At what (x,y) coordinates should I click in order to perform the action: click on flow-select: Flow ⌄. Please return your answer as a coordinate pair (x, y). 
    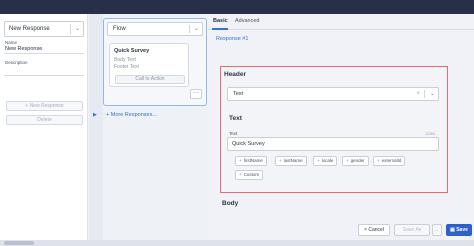
    Looking at the image, I should click on (155, 29).